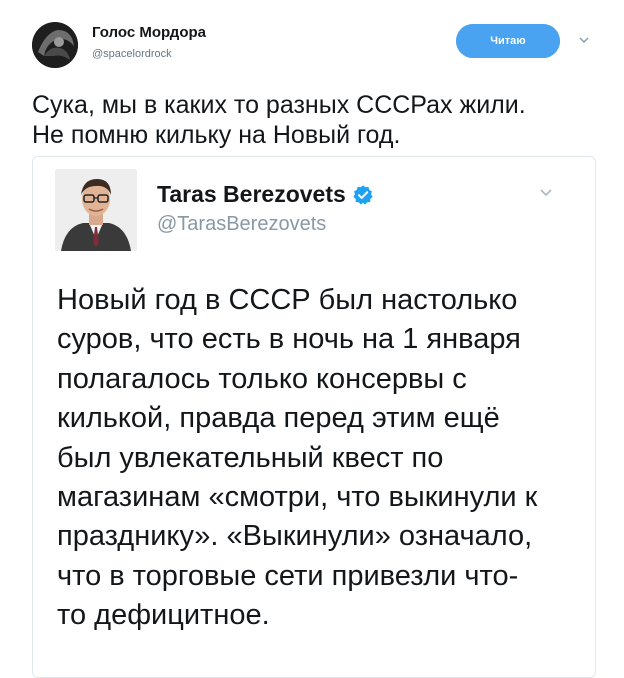  Describe the element at coordinates (216, 135) in the screenshot. I see `tweet-text-line: Не помню кильку на Новый год.` at that location.